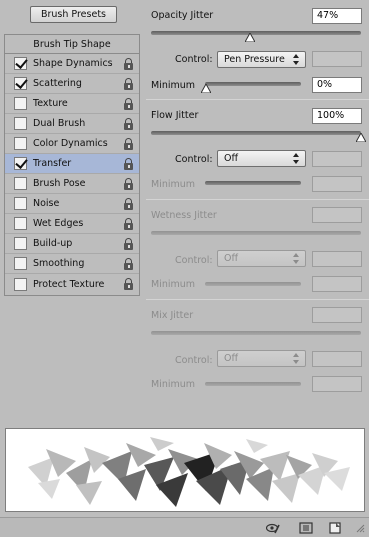  What do you see at coordinates (20, 183) in the screenshot?
I see `checkbox-brush-pose` at bounding box center [20, 183].